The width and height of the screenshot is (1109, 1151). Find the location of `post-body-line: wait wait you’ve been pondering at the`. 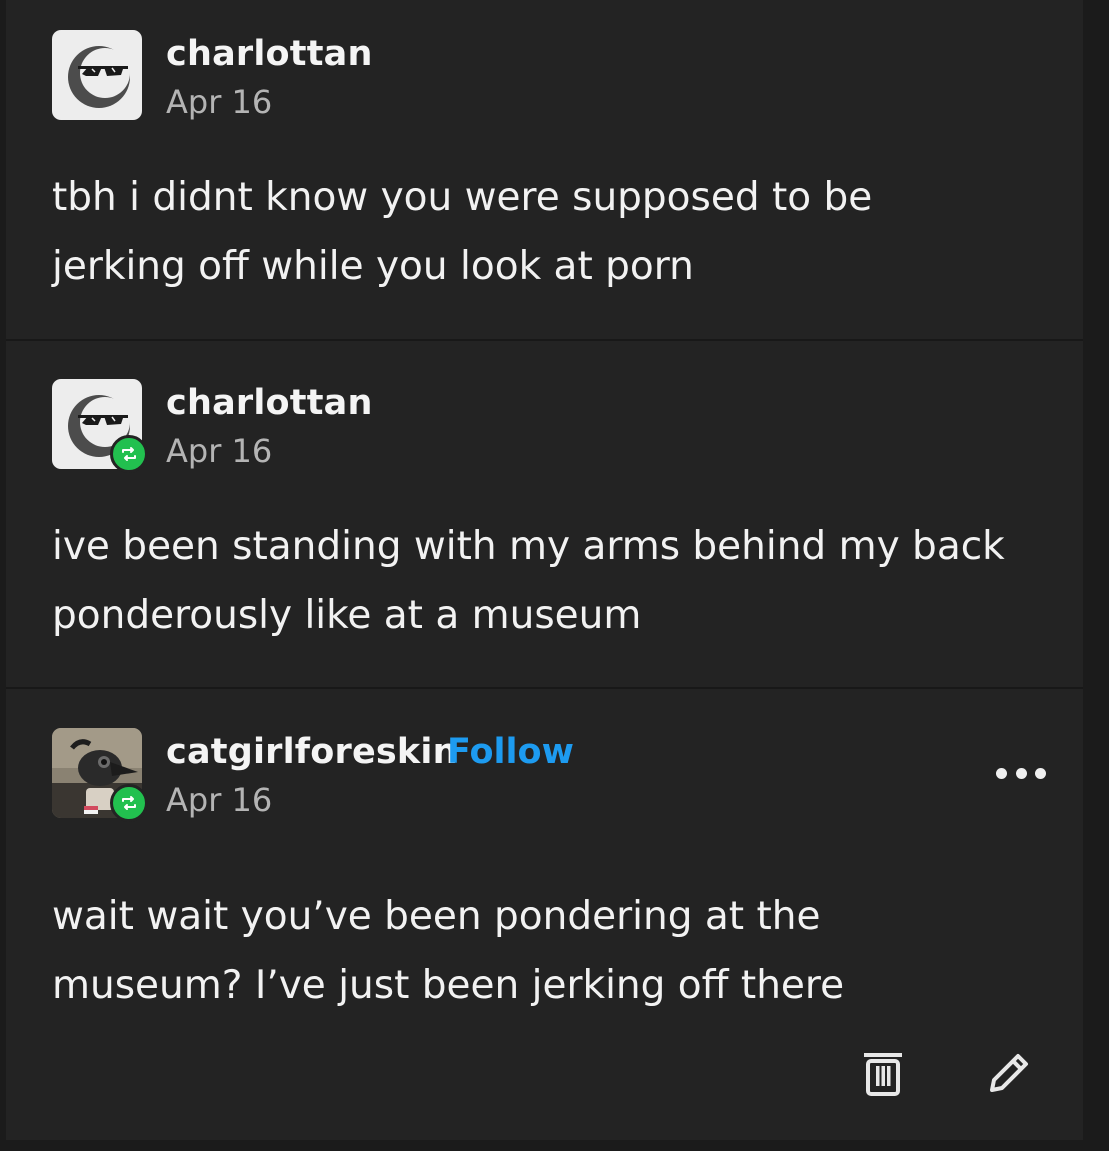

post-body-line: wait wait you’ve been pondering at the is located at coordinates (436, 916).